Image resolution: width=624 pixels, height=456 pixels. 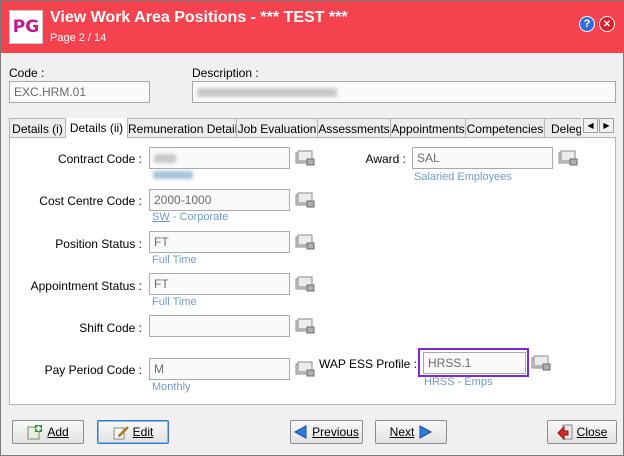 I want to click on edit-icon, so click(x=121, y=433).